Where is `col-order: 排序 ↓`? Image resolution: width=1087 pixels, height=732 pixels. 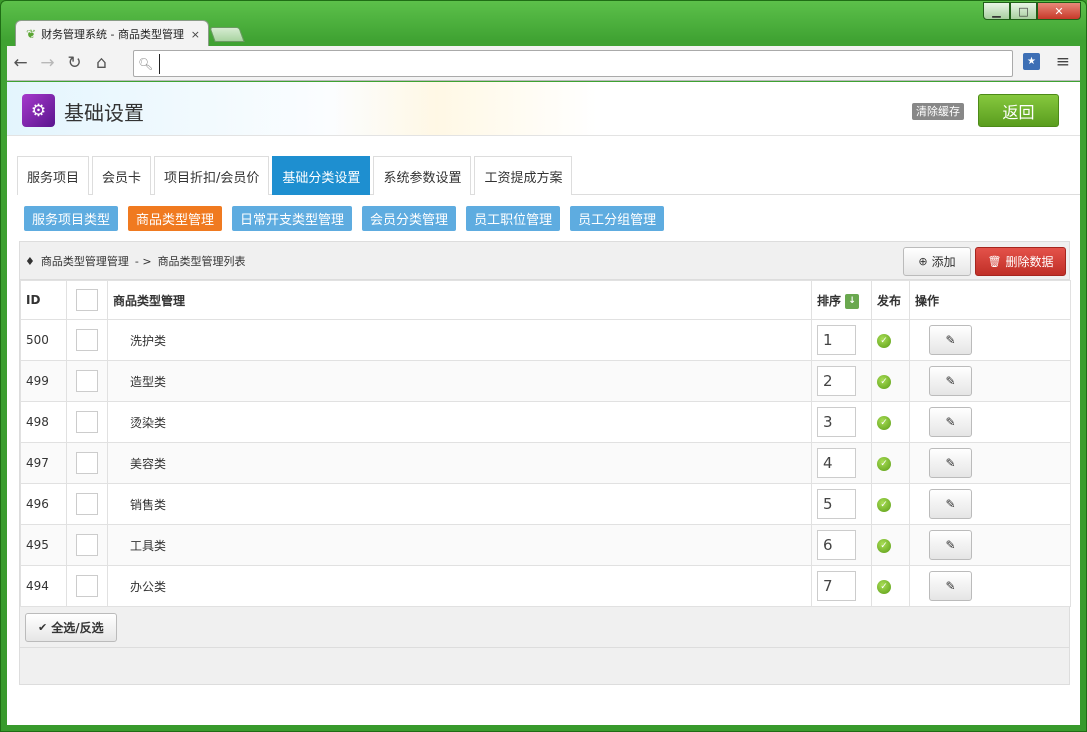
col-order: 排序 ↓ is located at coordinates (841, 300).